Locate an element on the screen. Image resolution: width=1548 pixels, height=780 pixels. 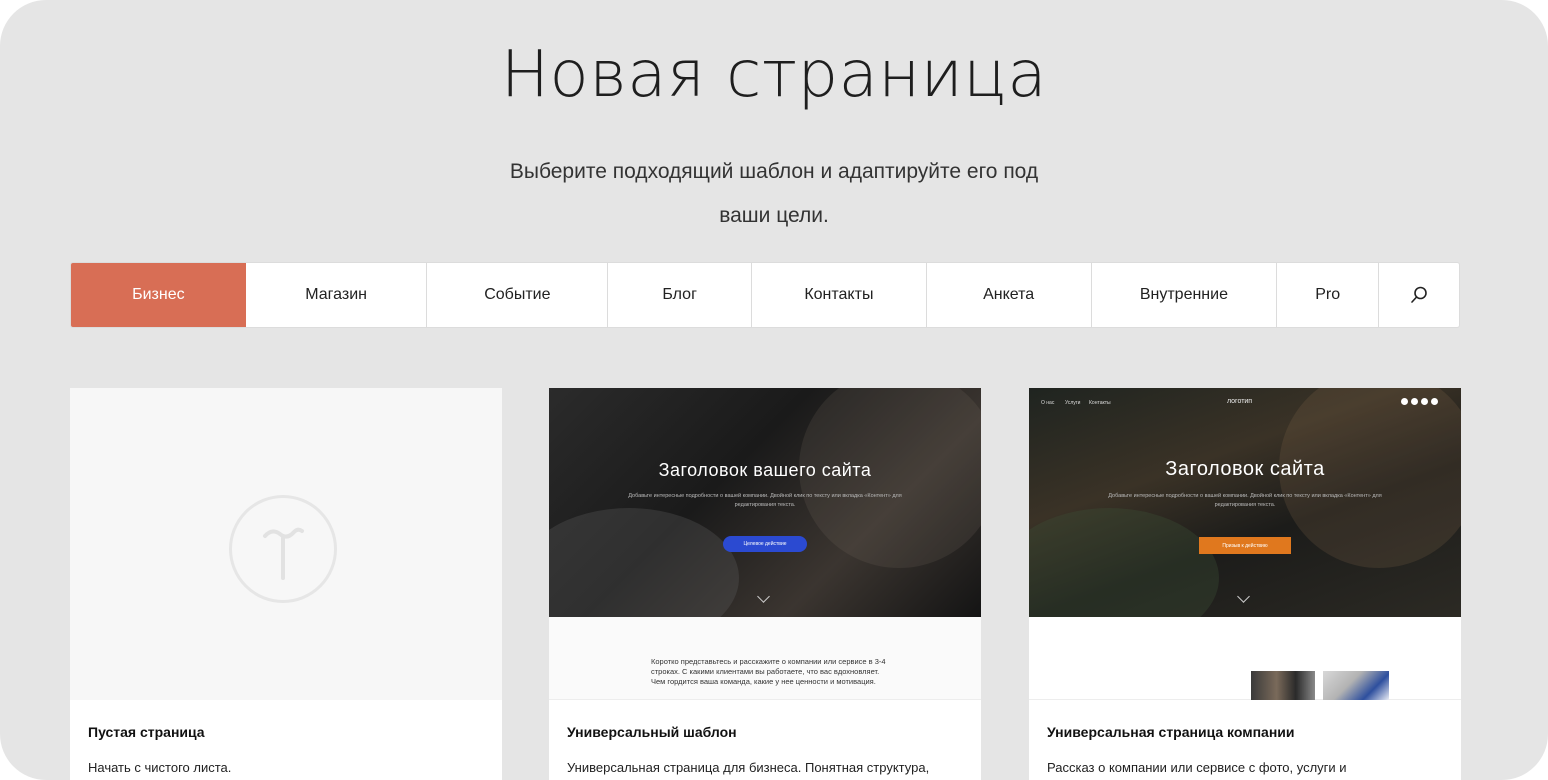
preview-nav-item: О нас is located at coordinates (1048, 403).